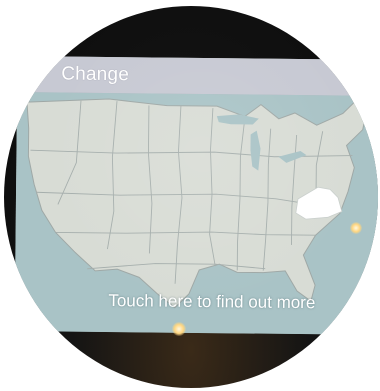 The image size is (380, 391). What do you see at coordinates (197, 76) in the screenshot?
I see `header-bar: Change` at bounding box center [197, 76].